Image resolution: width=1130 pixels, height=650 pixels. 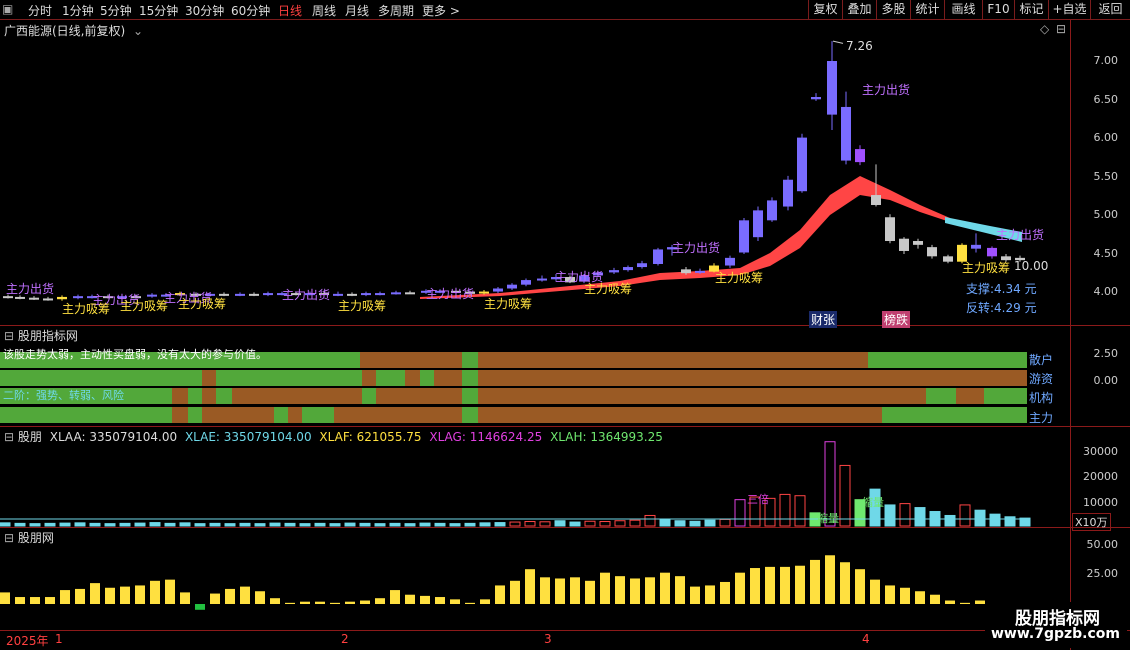 What do you see at coordinates (135, 354) in the screenshot?
I see `indicator-message: 该股走势太弱，主动性买盘弱，没有太大的参与价值。` at bounding box center [135, 354].